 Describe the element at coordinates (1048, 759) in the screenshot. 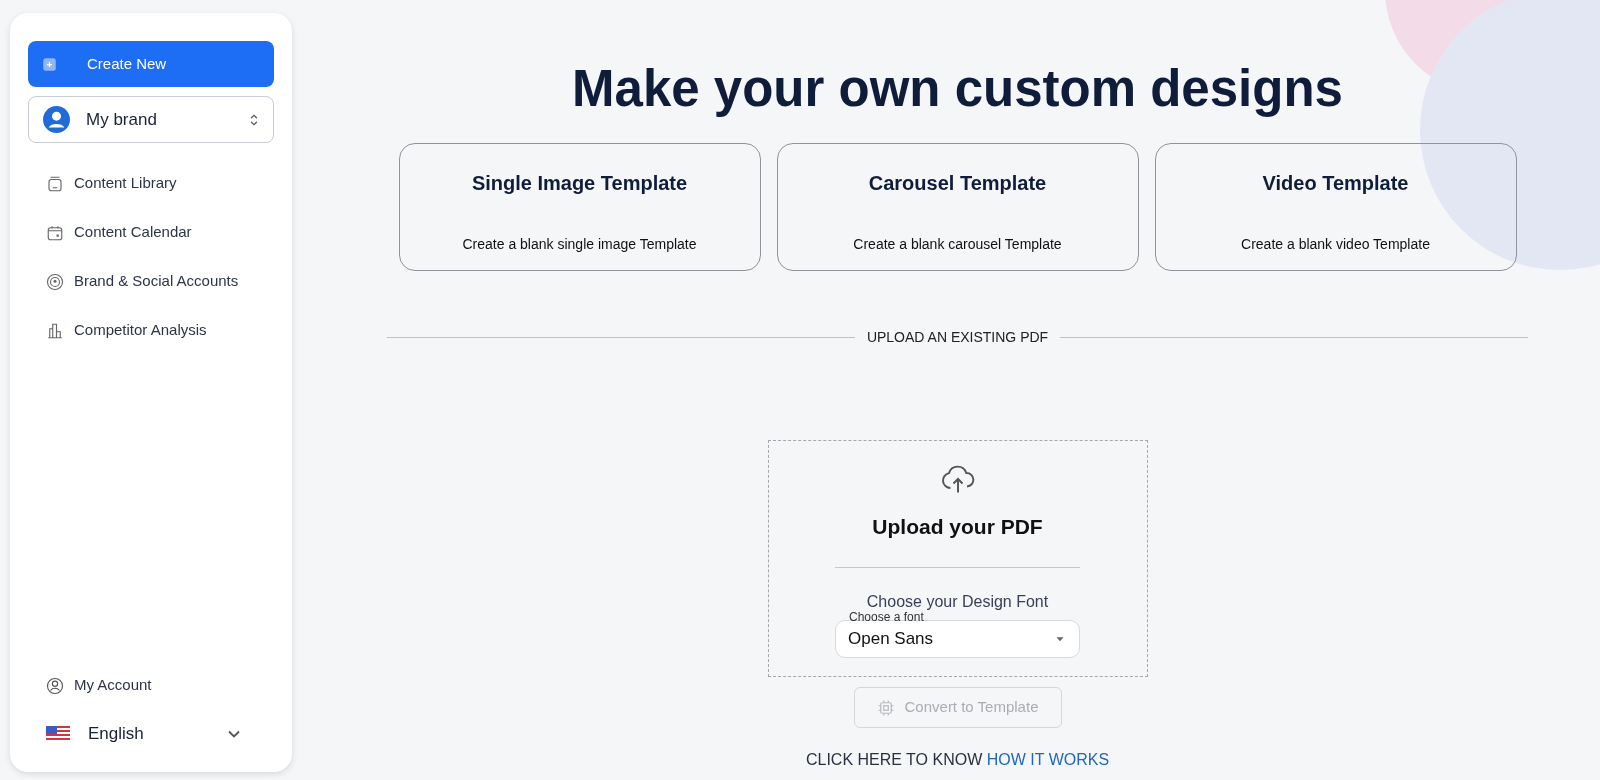

I see `how-it-works-link: HOW IT WORKS` at that location.